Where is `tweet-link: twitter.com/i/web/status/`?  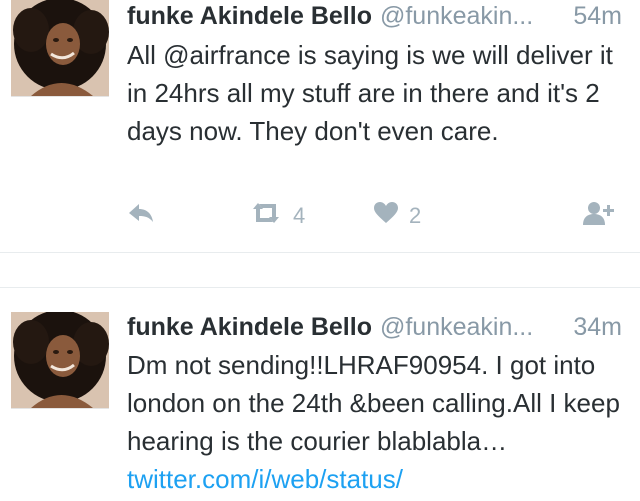
tweet-link: twitter.com/i/web/status/ is located at coordinates (265, 479).